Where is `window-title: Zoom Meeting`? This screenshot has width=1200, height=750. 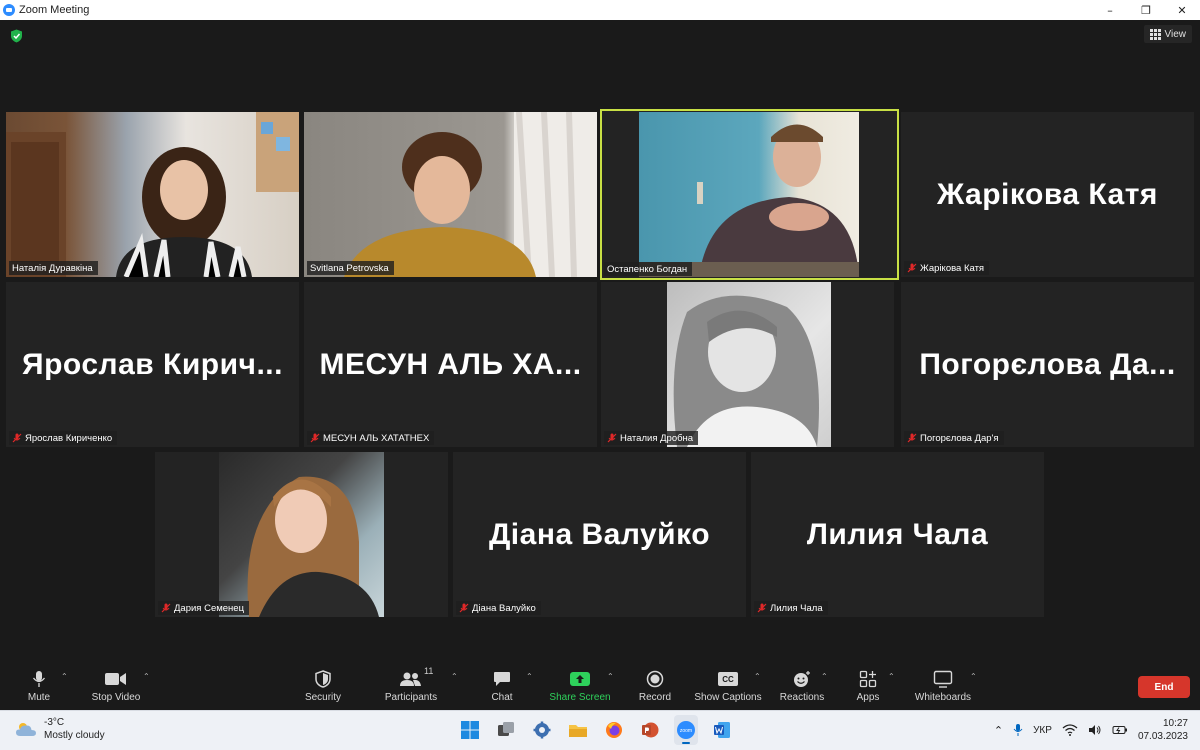
window-title: Zoom Meeting is located at coordinates (54, 10).